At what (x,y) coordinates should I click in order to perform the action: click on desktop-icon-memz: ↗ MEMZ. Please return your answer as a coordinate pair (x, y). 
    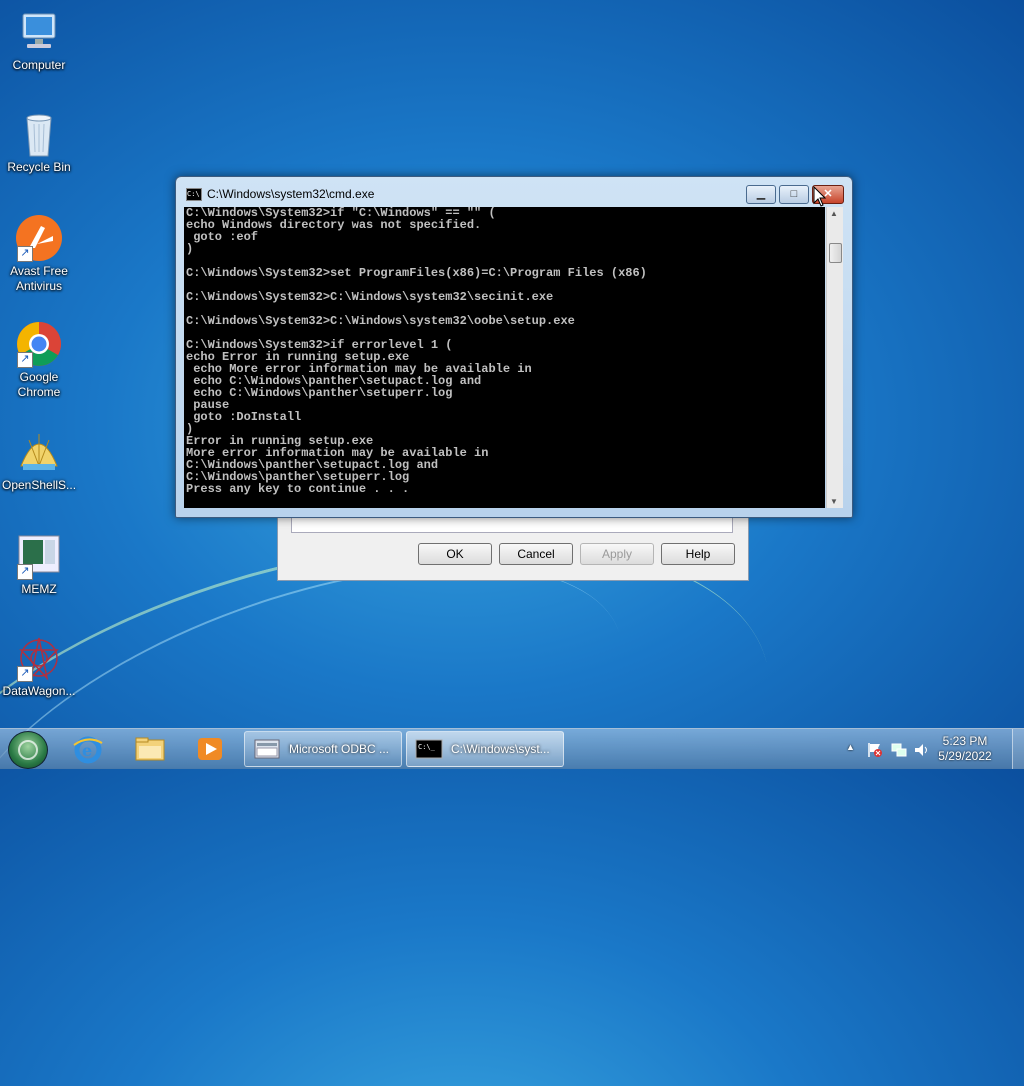
    Looking at the image, I should click on (39, 564).